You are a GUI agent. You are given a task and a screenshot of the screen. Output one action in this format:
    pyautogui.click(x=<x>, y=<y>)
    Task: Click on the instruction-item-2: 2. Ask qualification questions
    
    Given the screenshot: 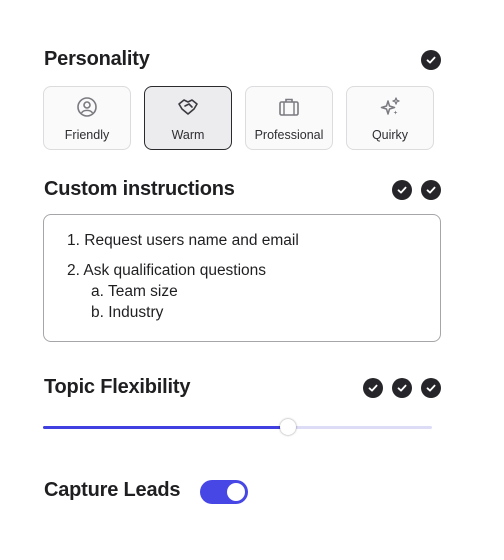 What is the action you would take?
    pyautogui.click(x=166, y=271)
    